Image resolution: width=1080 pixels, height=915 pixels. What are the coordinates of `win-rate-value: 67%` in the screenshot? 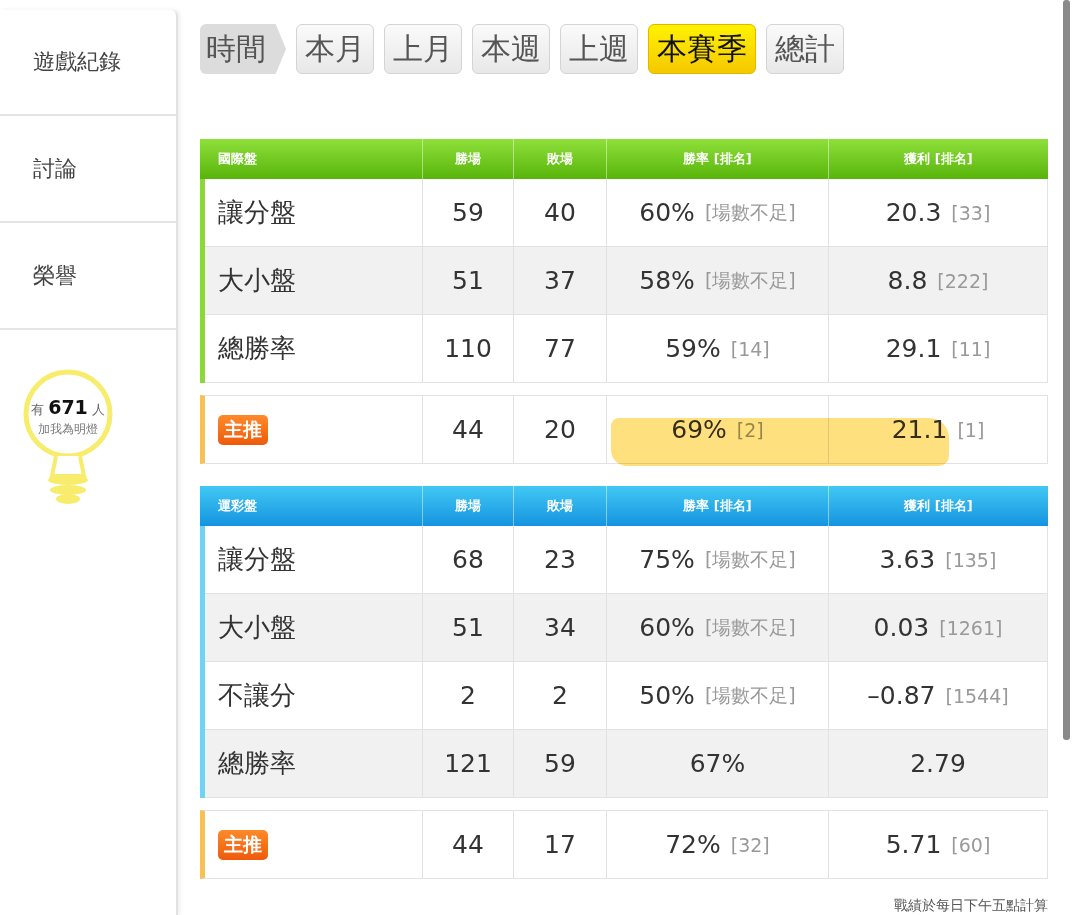 It's located at (717, 763).